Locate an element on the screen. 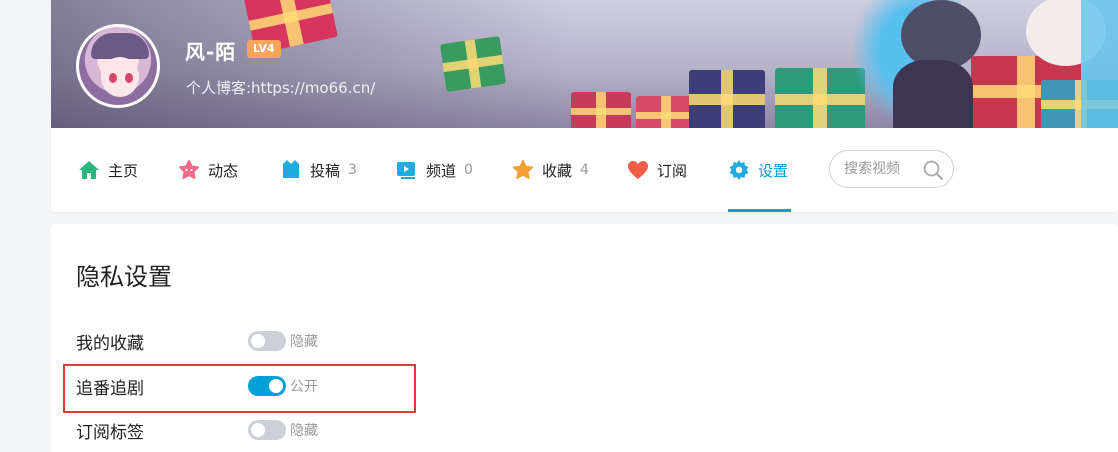  nav-home: 主页 is located at coordinates (108, 170).